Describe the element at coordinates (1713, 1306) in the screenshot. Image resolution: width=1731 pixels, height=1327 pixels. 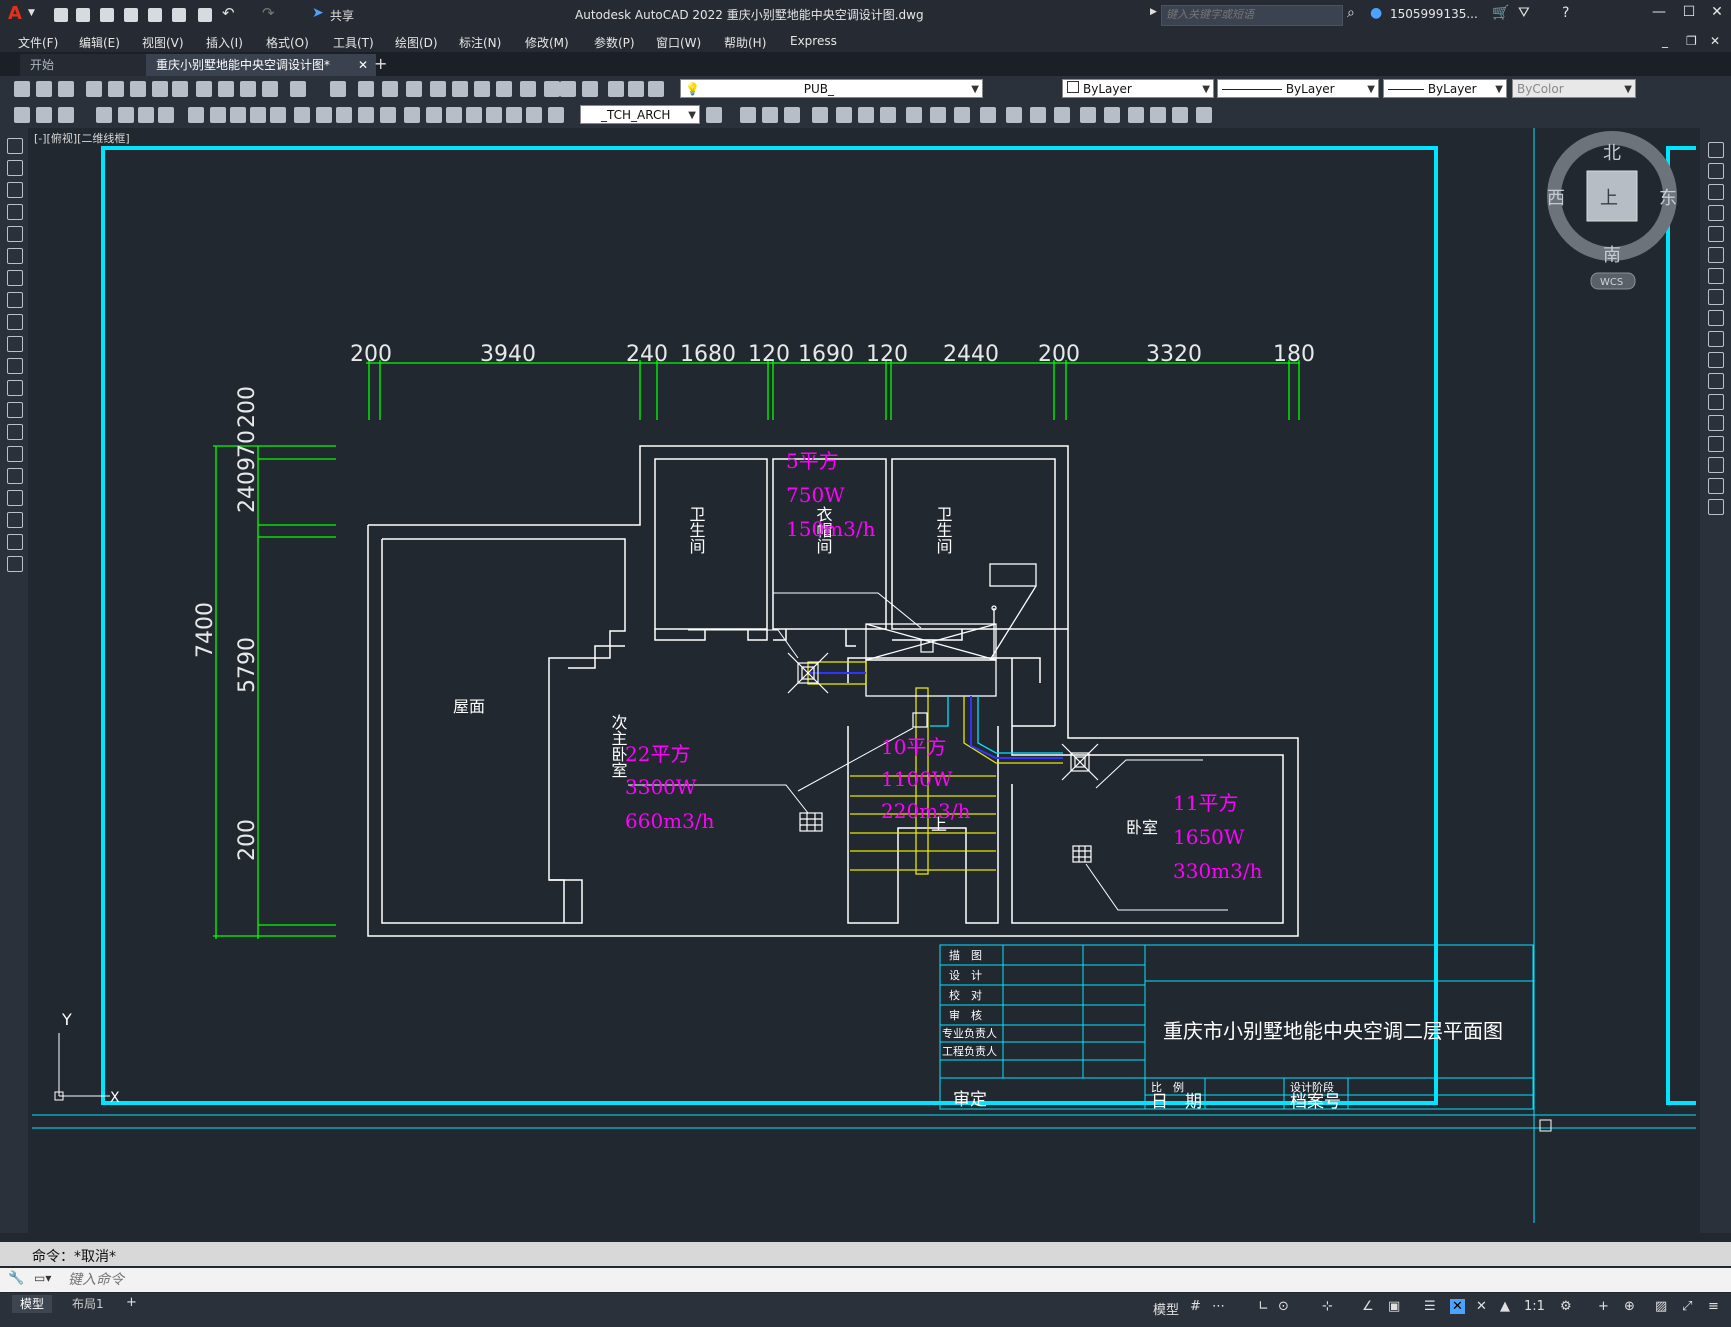
I see `customize-icon: ≡` at that location.